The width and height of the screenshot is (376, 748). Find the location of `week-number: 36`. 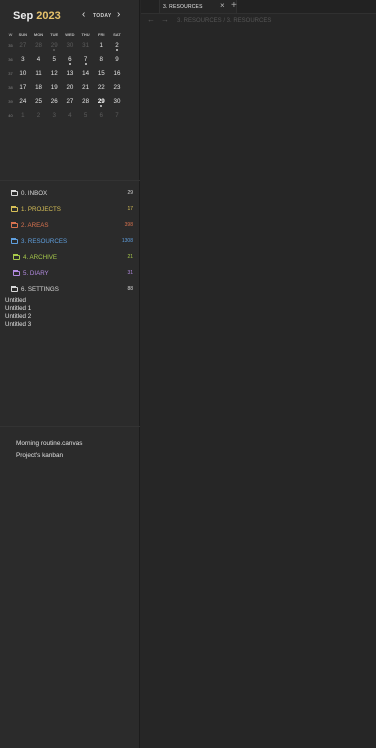

week-number: 36 is located at coordinates (10, 59).